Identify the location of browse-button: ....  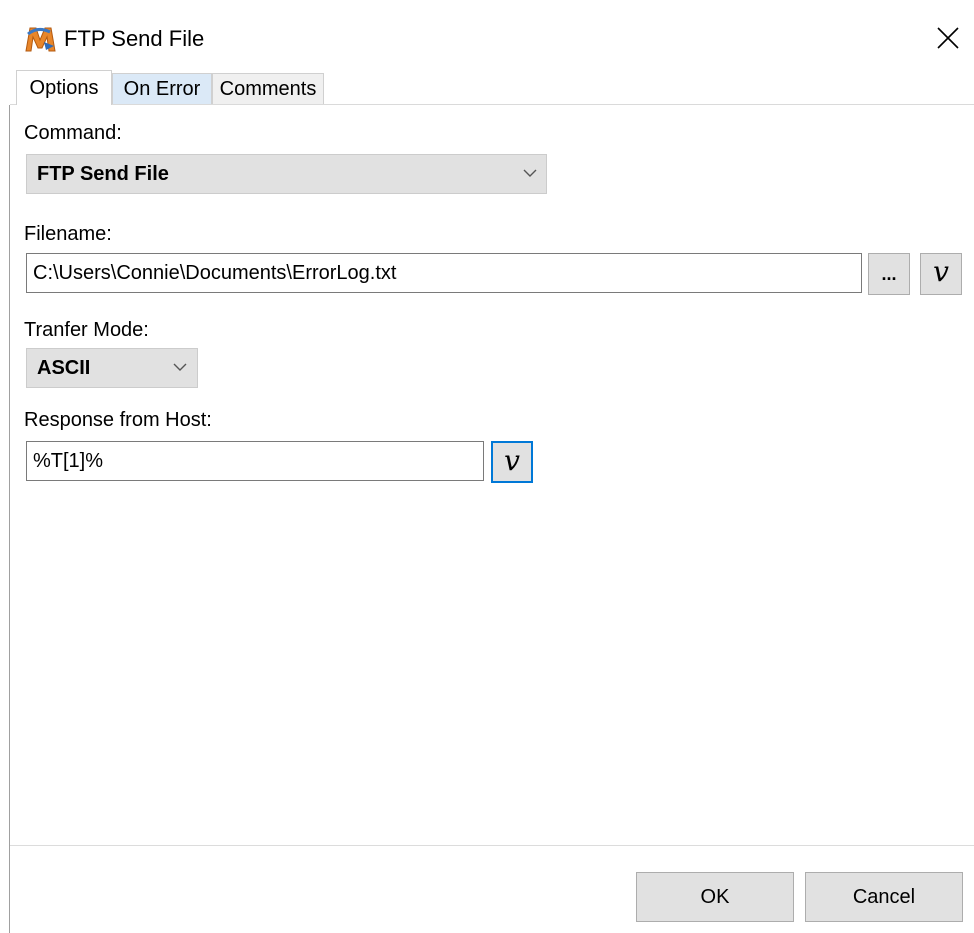
(889, 274).